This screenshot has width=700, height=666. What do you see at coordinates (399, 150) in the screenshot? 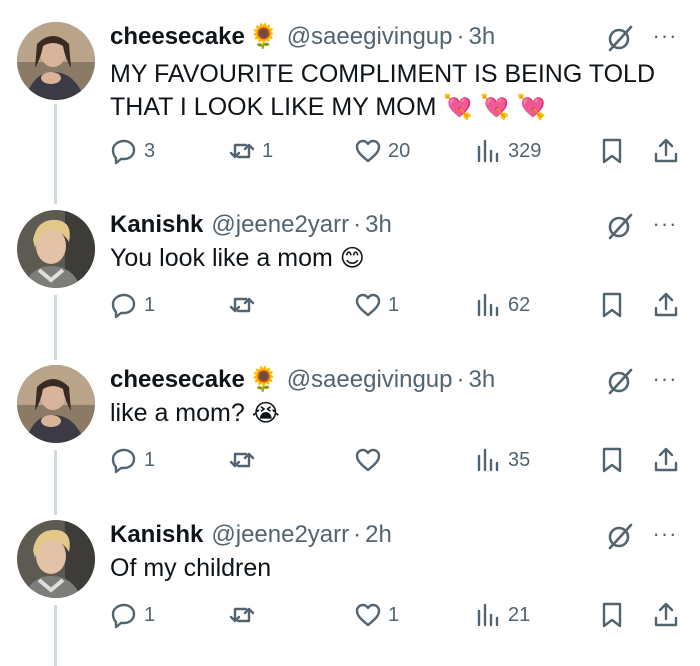
I see `like-count: 20` at bounding box center [399, 150].